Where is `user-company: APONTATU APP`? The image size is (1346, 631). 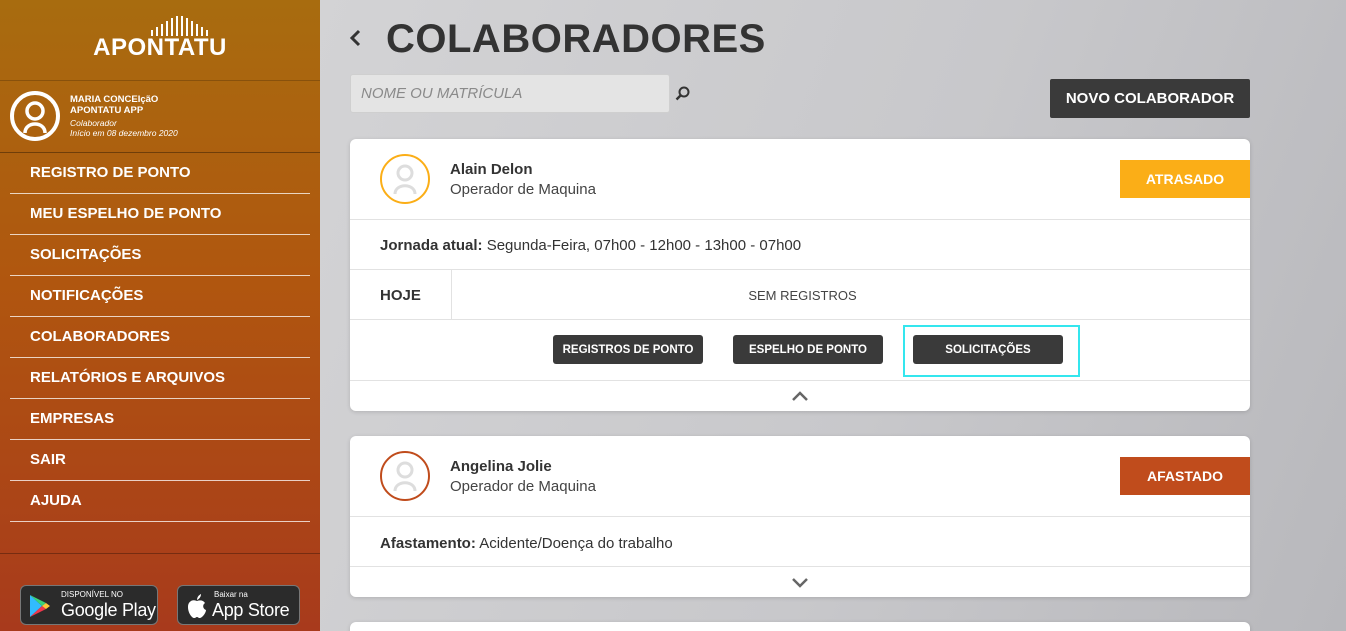
user-company: APONTATU APP is located at coordinates (107, 110).